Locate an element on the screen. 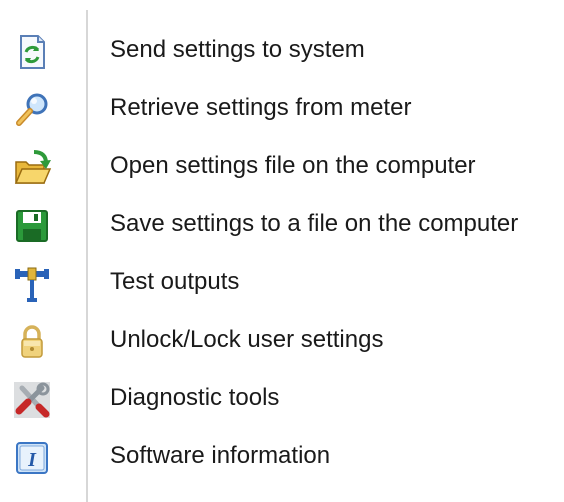 This screenshot has height=502, width=564. toolbar-item-retrieve-settings: Retrieve settings from meter is located at coordinates (282, 106).